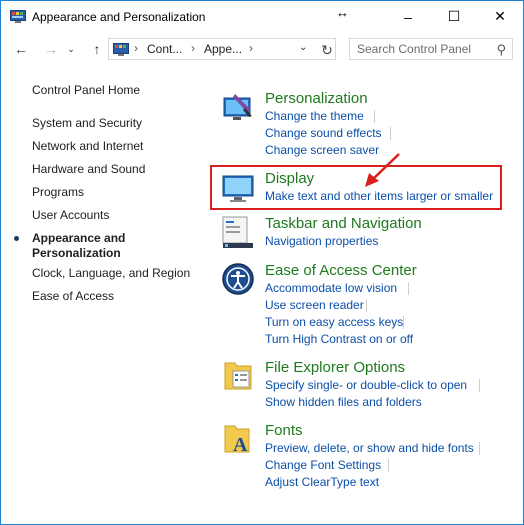 The image size is (524, 525). Describe the element at coordinates (86, 90) in the screenshot. I see `sidebar-item-control-panel-home: Control Panel Home` at that location.